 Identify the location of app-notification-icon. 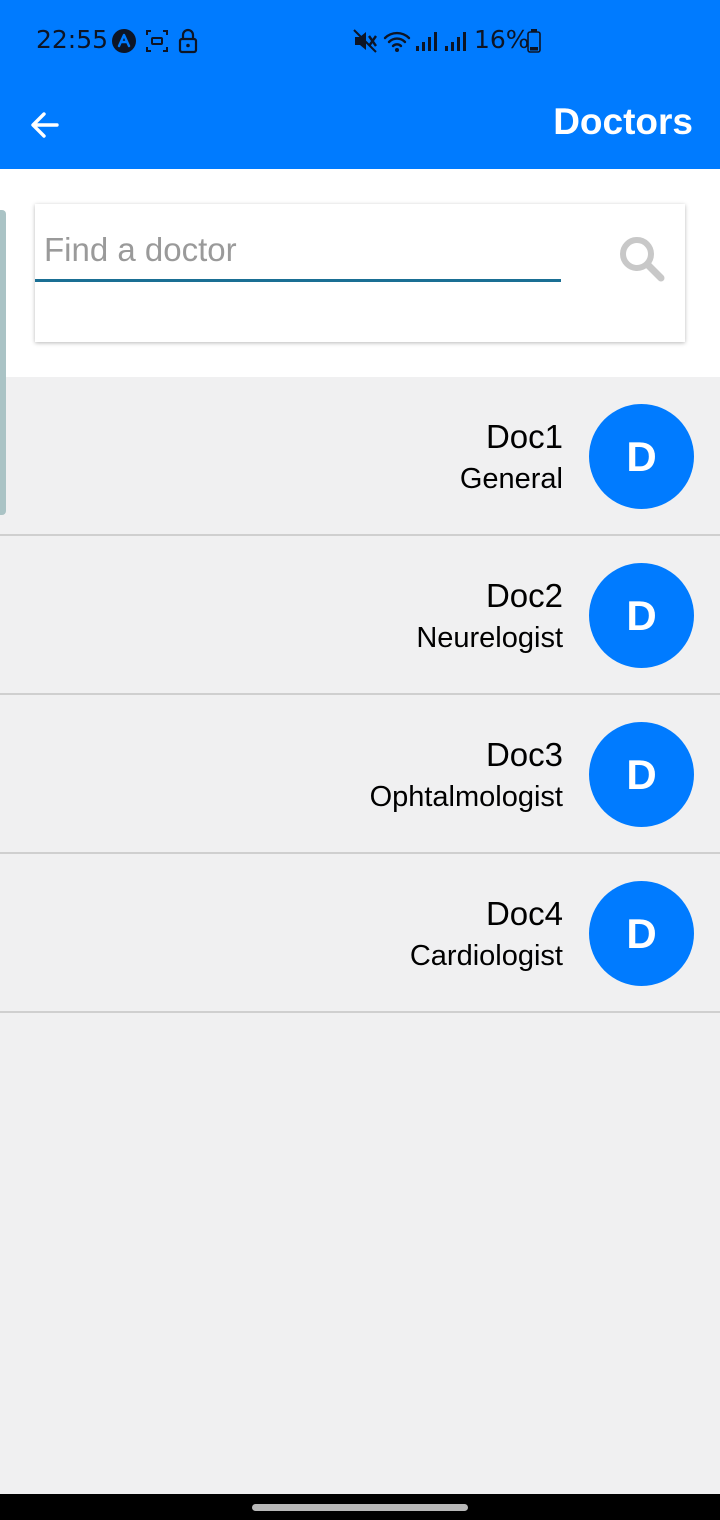
(124, 41).